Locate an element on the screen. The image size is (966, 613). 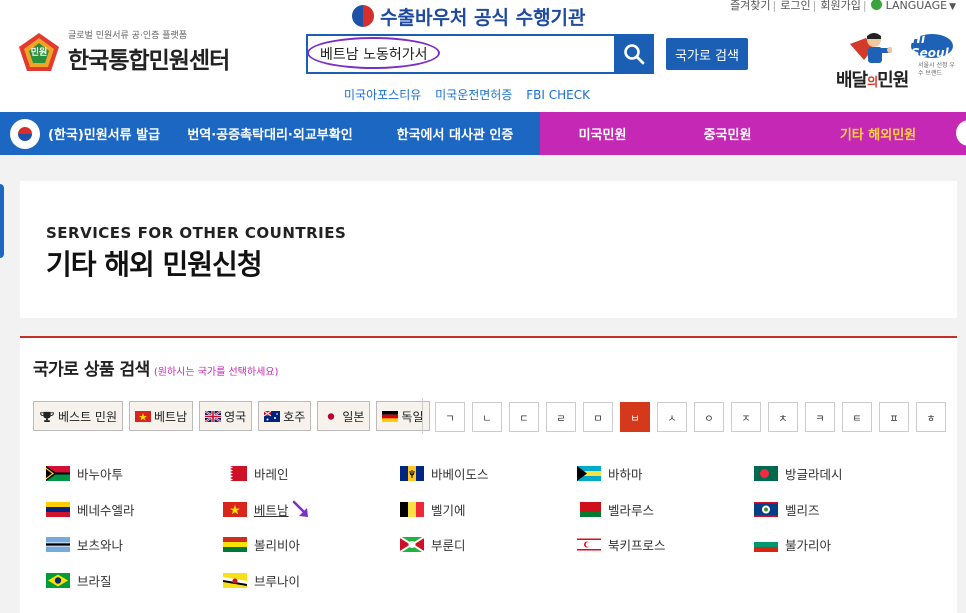
brazil-flag-icon is located at coordinates (58, 580).